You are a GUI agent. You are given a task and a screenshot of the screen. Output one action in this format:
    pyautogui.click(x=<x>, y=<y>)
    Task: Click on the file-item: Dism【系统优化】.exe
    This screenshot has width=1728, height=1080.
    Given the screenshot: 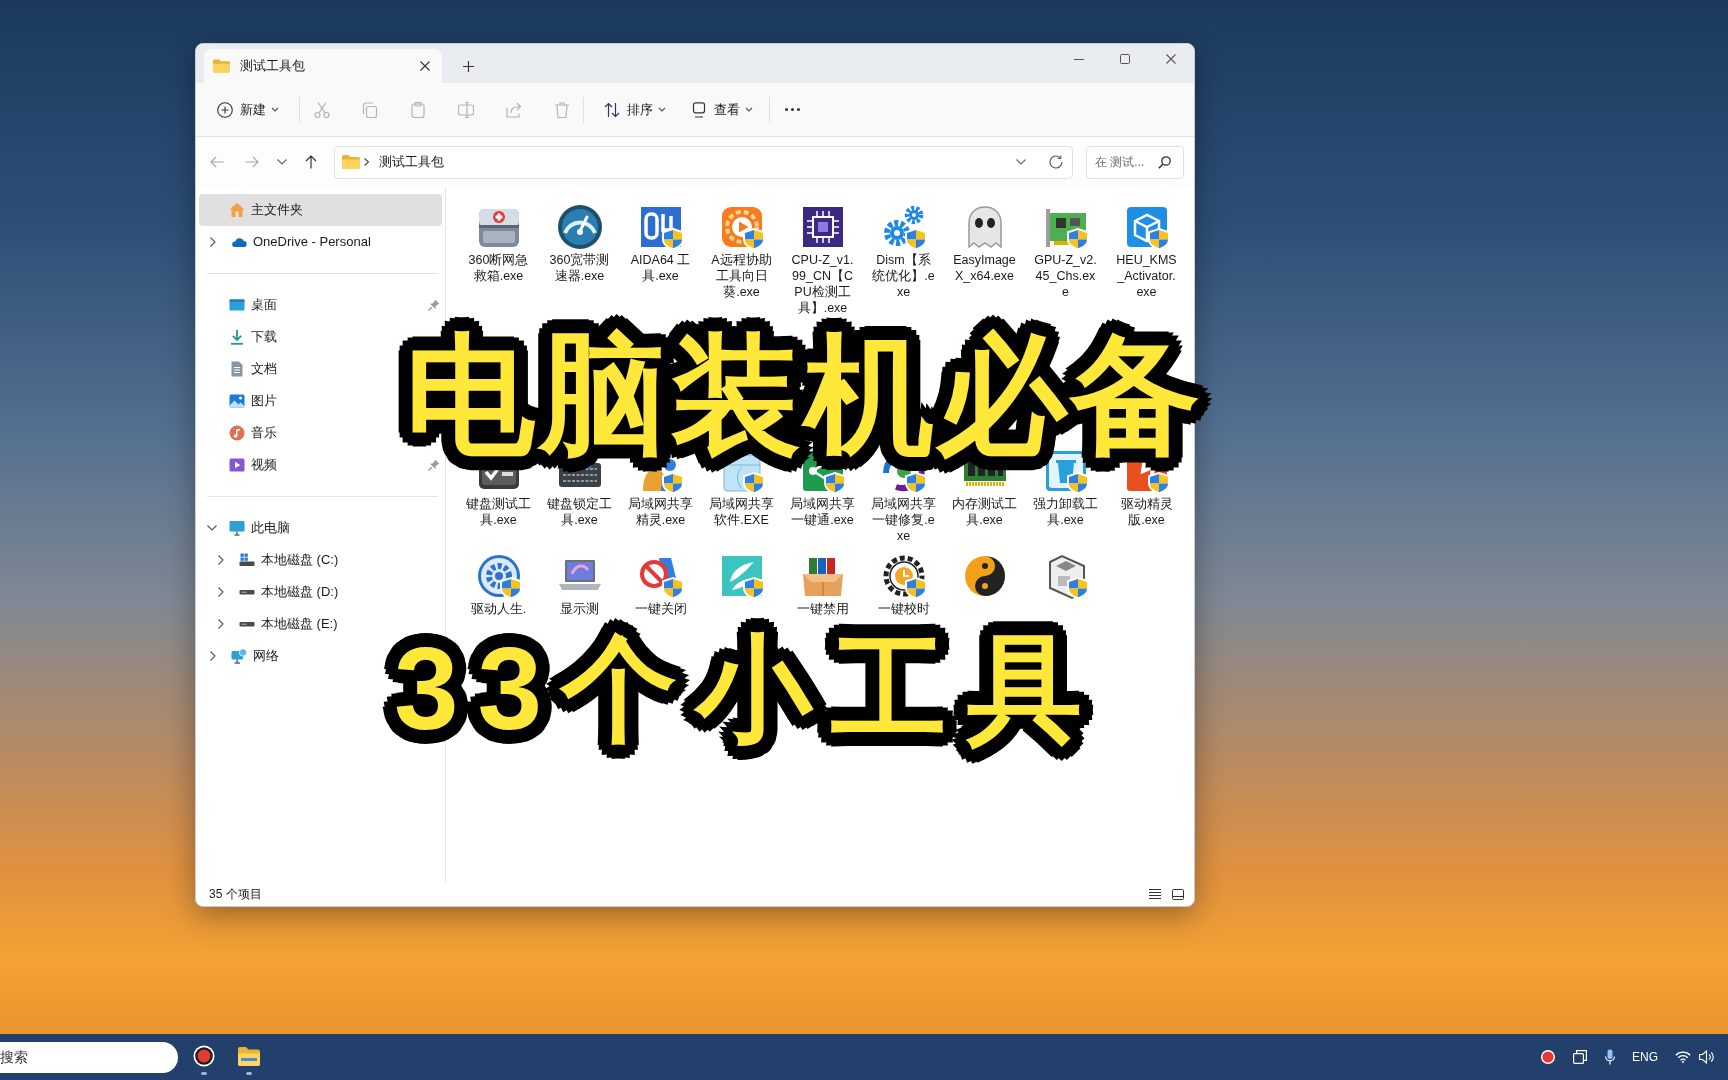 What is the action you would take?
    pyautogui.click(x=903, y=251)
    